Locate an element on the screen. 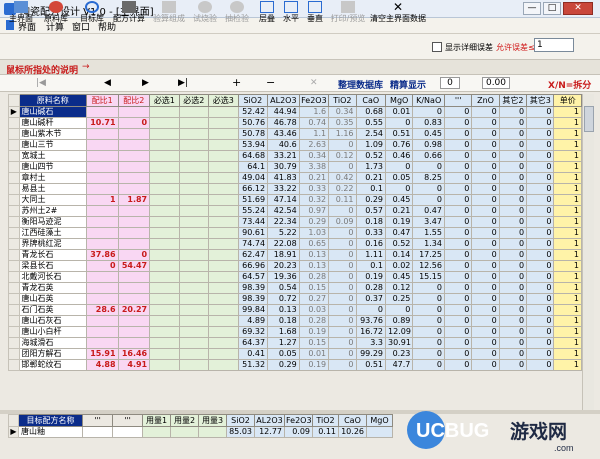 This screenshot has height=459, width=600. table-cell: 1.27 is located at coordinates (283, 343).